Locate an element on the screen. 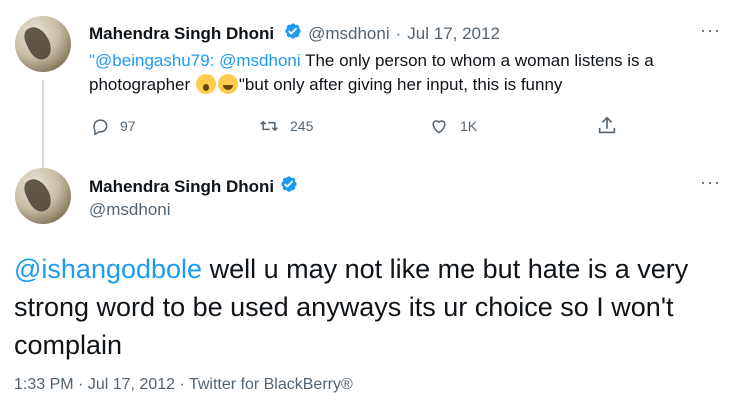 This screenshot has height=412, width=738. mention-link: @beingashu79: is located at coordinates (154, 60).